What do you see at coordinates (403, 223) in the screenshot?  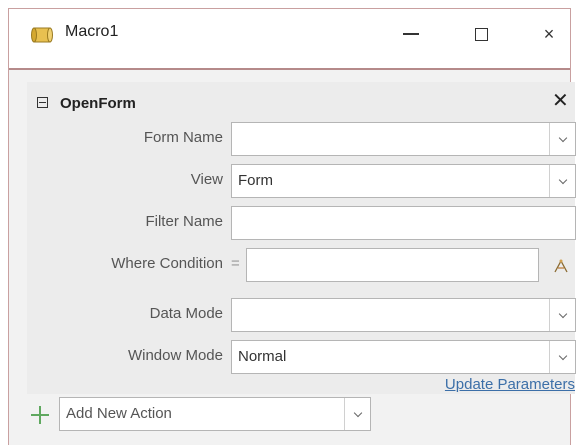 I see `filter-name-field` at bounding box center [403, 223].